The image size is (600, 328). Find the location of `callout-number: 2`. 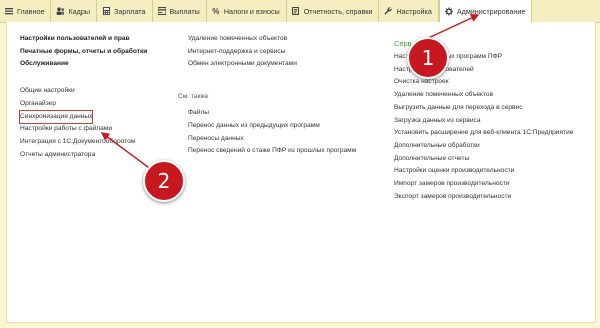

callout-number: 2 is located at coordinates (164, 181).